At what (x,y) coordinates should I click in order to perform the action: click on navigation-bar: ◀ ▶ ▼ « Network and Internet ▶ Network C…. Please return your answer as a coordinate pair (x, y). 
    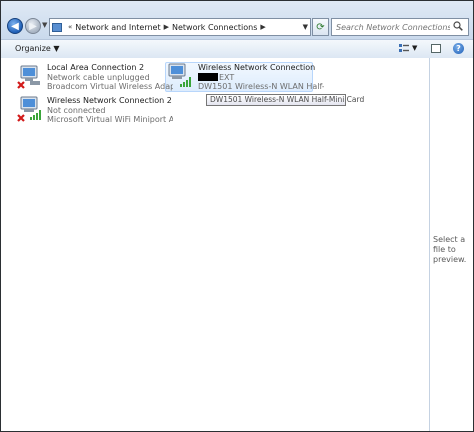
    Looking at the image, I should click on (237, 20).